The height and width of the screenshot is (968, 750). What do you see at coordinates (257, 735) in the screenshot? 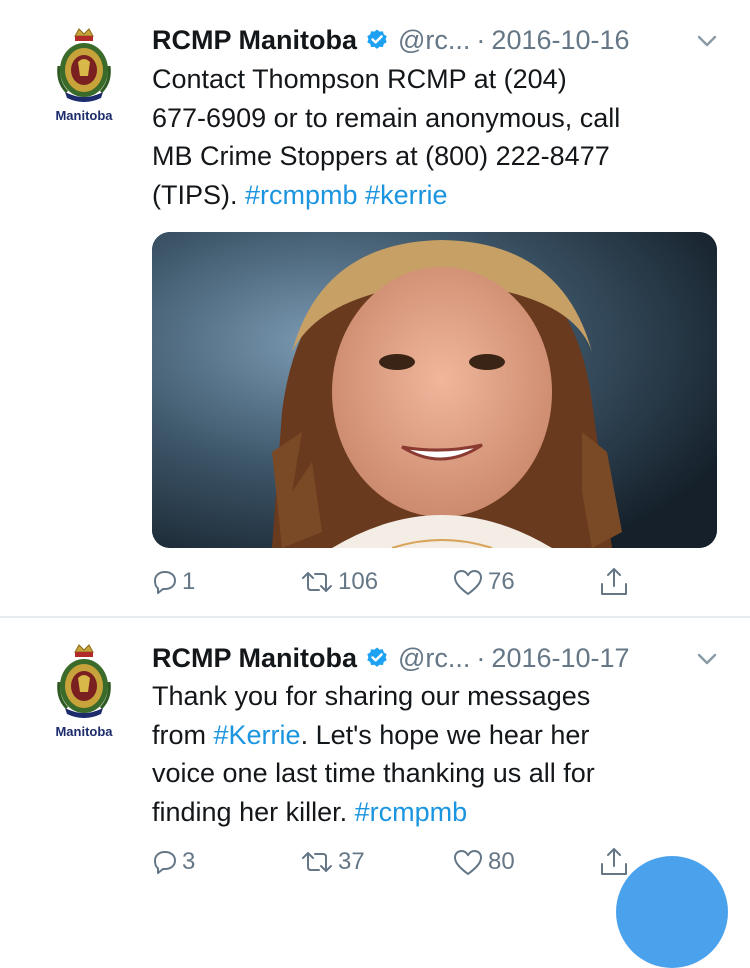
I see `hashtag-link: #Kerrie` at bounding box center [257, 735].